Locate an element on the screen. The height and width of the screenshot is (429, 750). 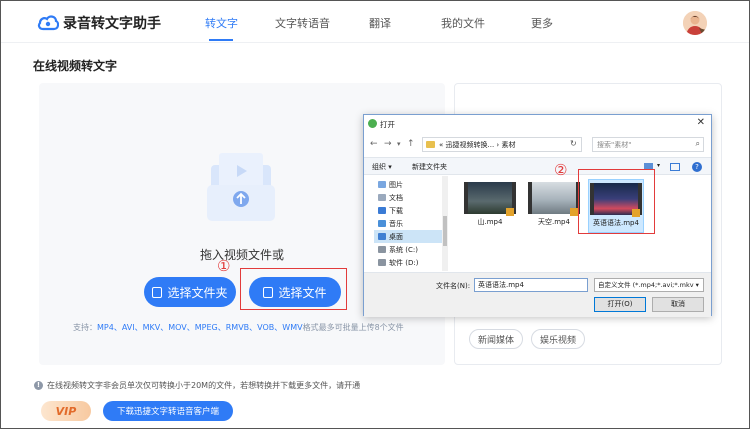
tree-item-music: 音乐 is located at coordinates (390, 223).